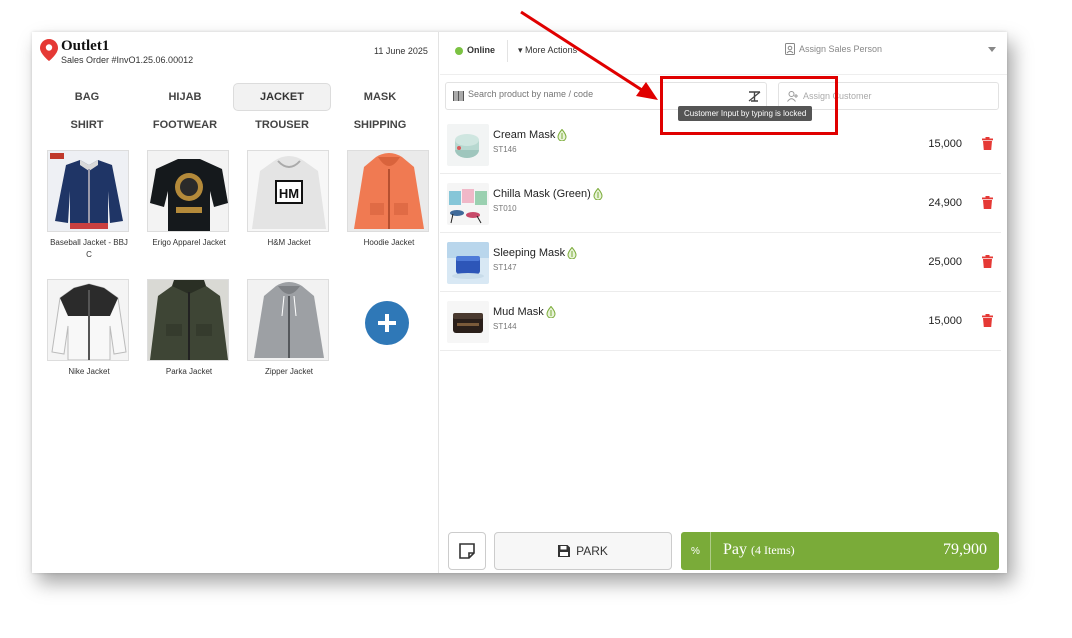 The width and height of the screenshot is (1072, 638). What do you see at coordinates (749, 105) in the screenshot?
I see `annotation-highlight-box` at bounding box center [749, 105].